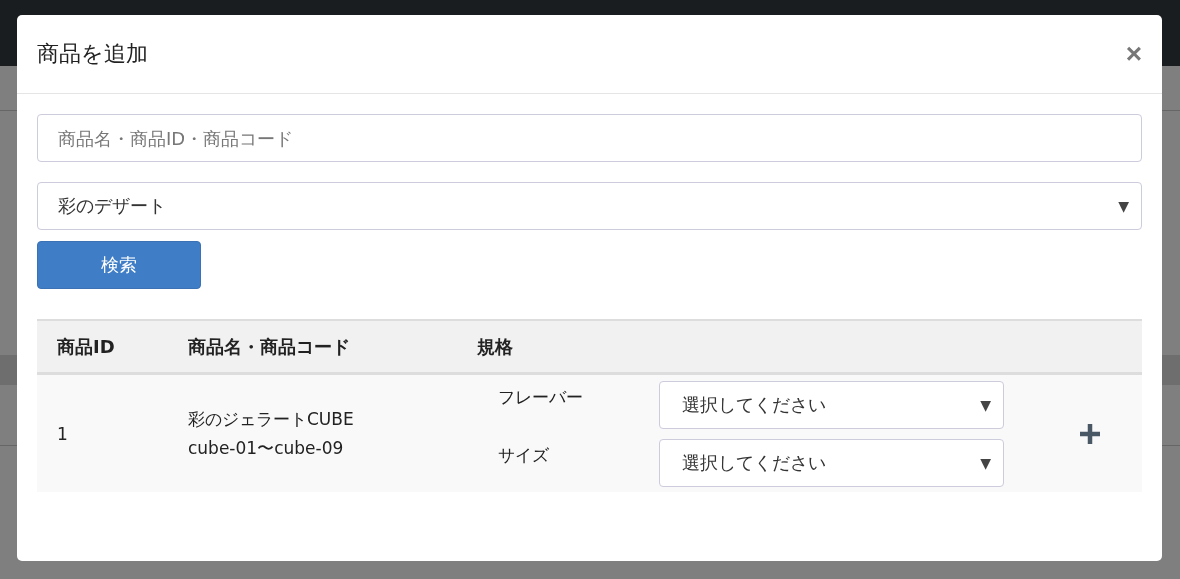  Describe the element at coordinates (86, 346) in the screenshot. I see `column-header: 商品ID` at that location.